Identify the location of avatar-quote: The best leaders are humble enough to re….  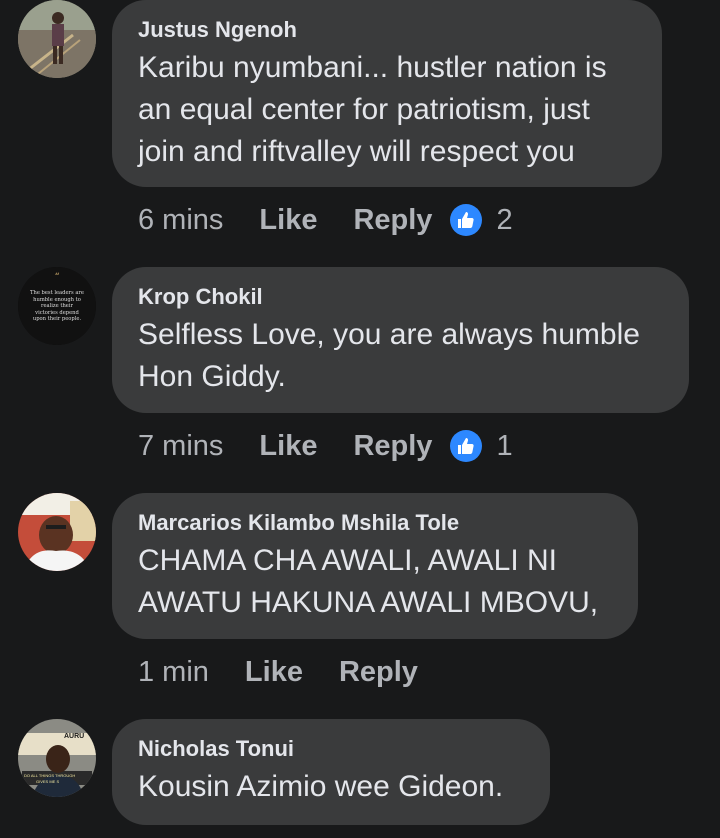
(57, 306).